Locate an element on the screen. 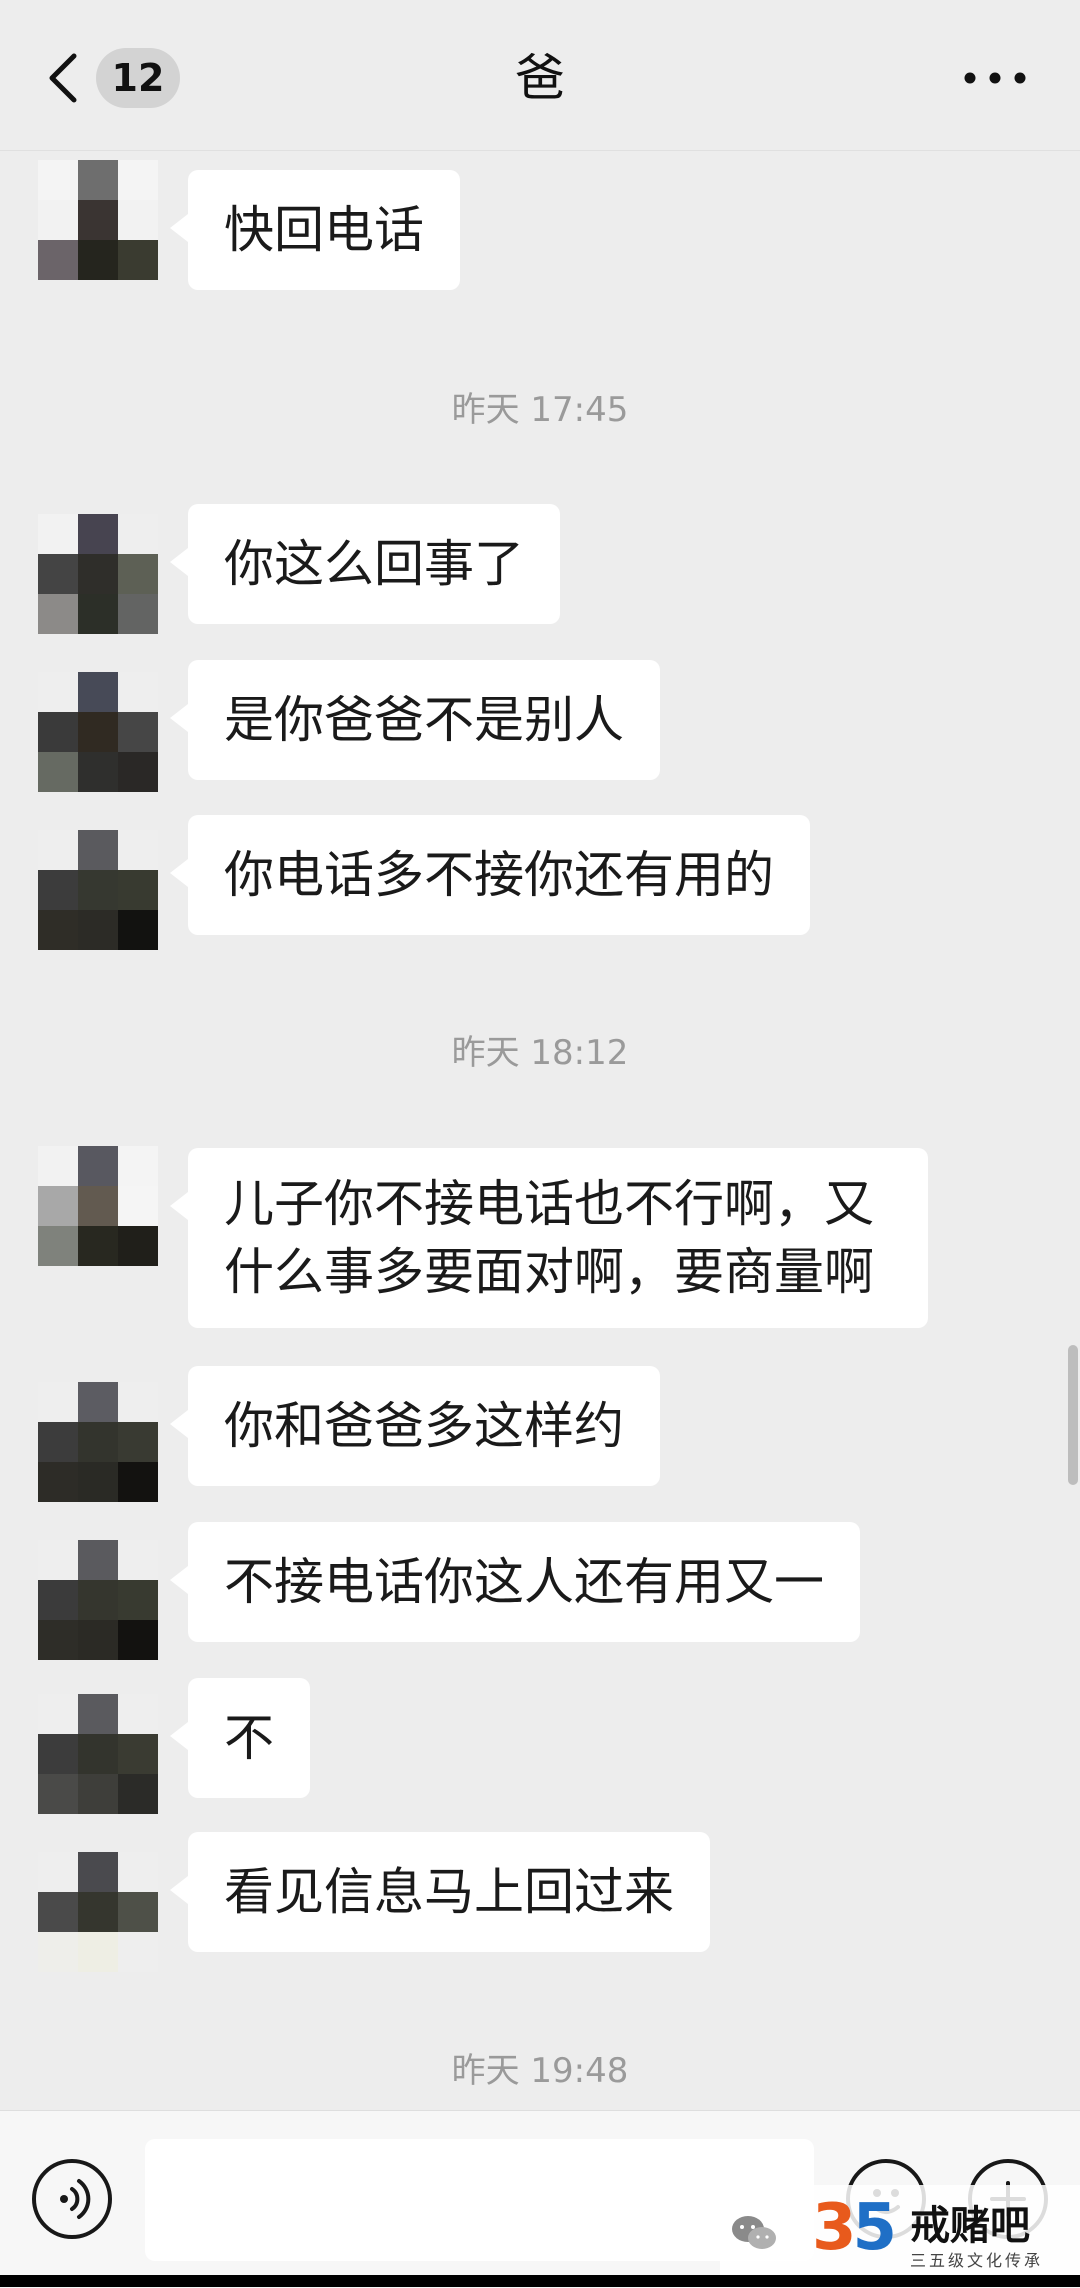 The image size is (1080, 2288). more-horizontal-icon is located at coordinates (995, 78).